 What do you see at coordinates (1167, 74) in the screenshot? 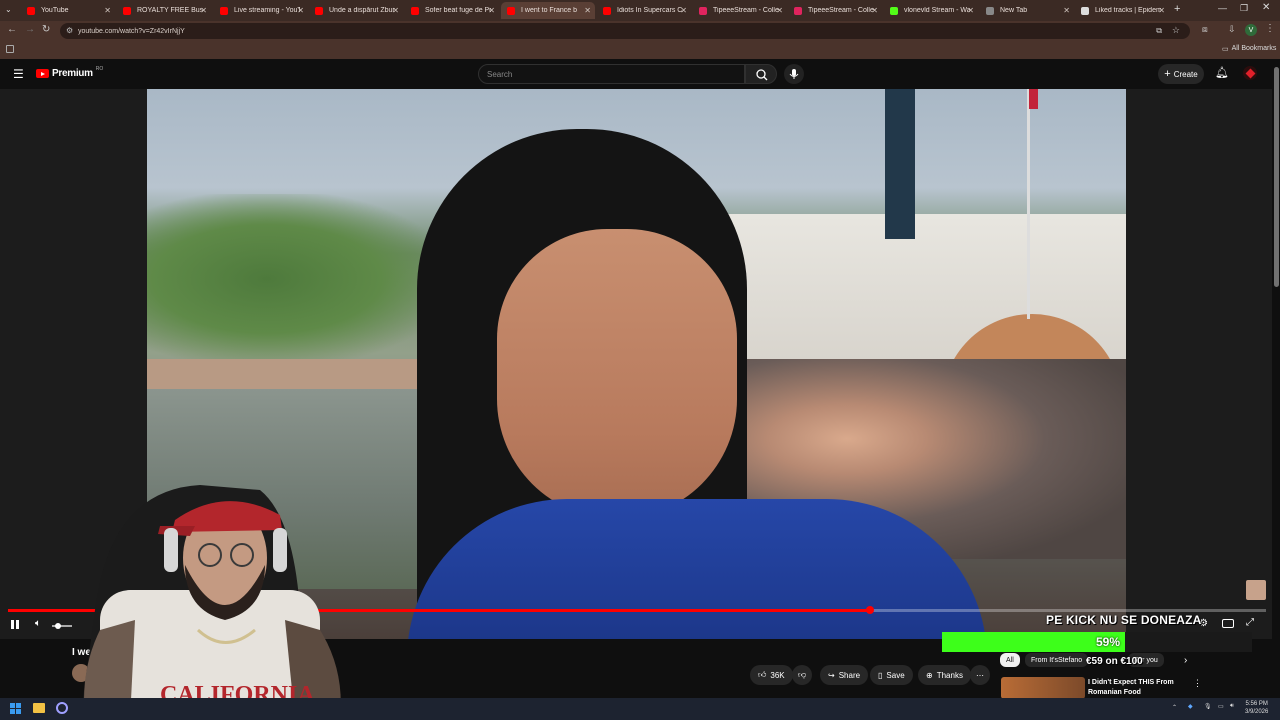
I see `plus-icon: +` at bounding box center [1167, 74].